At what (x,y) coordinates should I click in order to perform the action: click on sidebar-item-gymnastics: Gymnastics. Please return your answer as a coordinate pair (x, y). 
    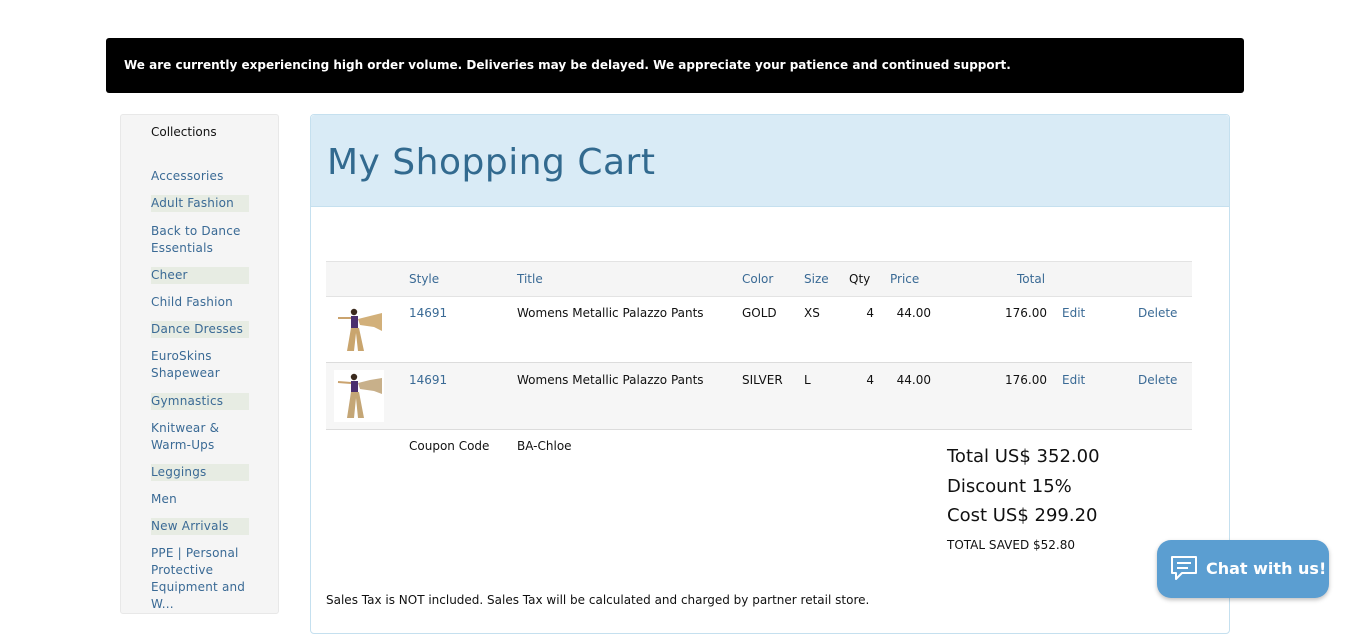
    Looking at the image, I should click on (200, 401).